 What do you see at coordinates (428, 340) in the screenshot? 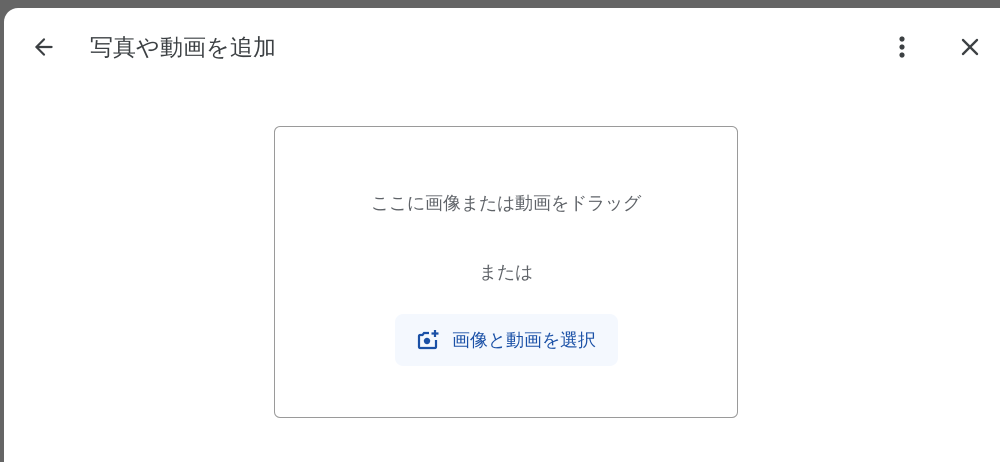
I see `add-photo-icon` at bounding box center [428, 340].